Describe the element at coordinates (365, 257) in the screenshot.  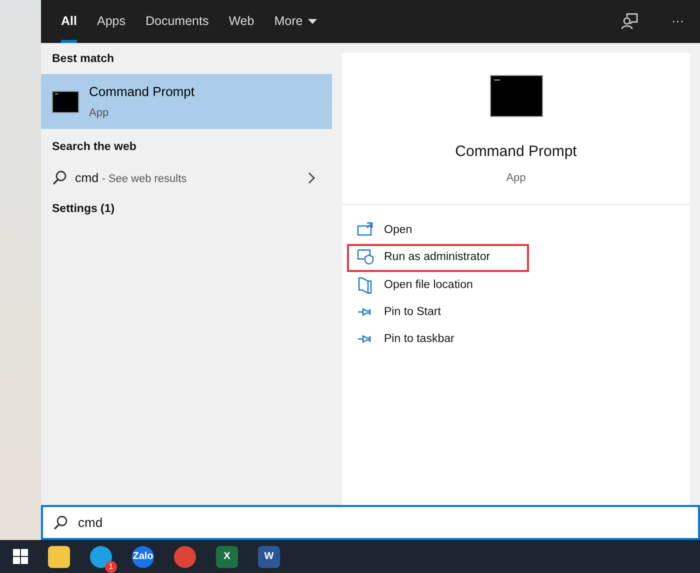
I see `shield-icon` at that location.